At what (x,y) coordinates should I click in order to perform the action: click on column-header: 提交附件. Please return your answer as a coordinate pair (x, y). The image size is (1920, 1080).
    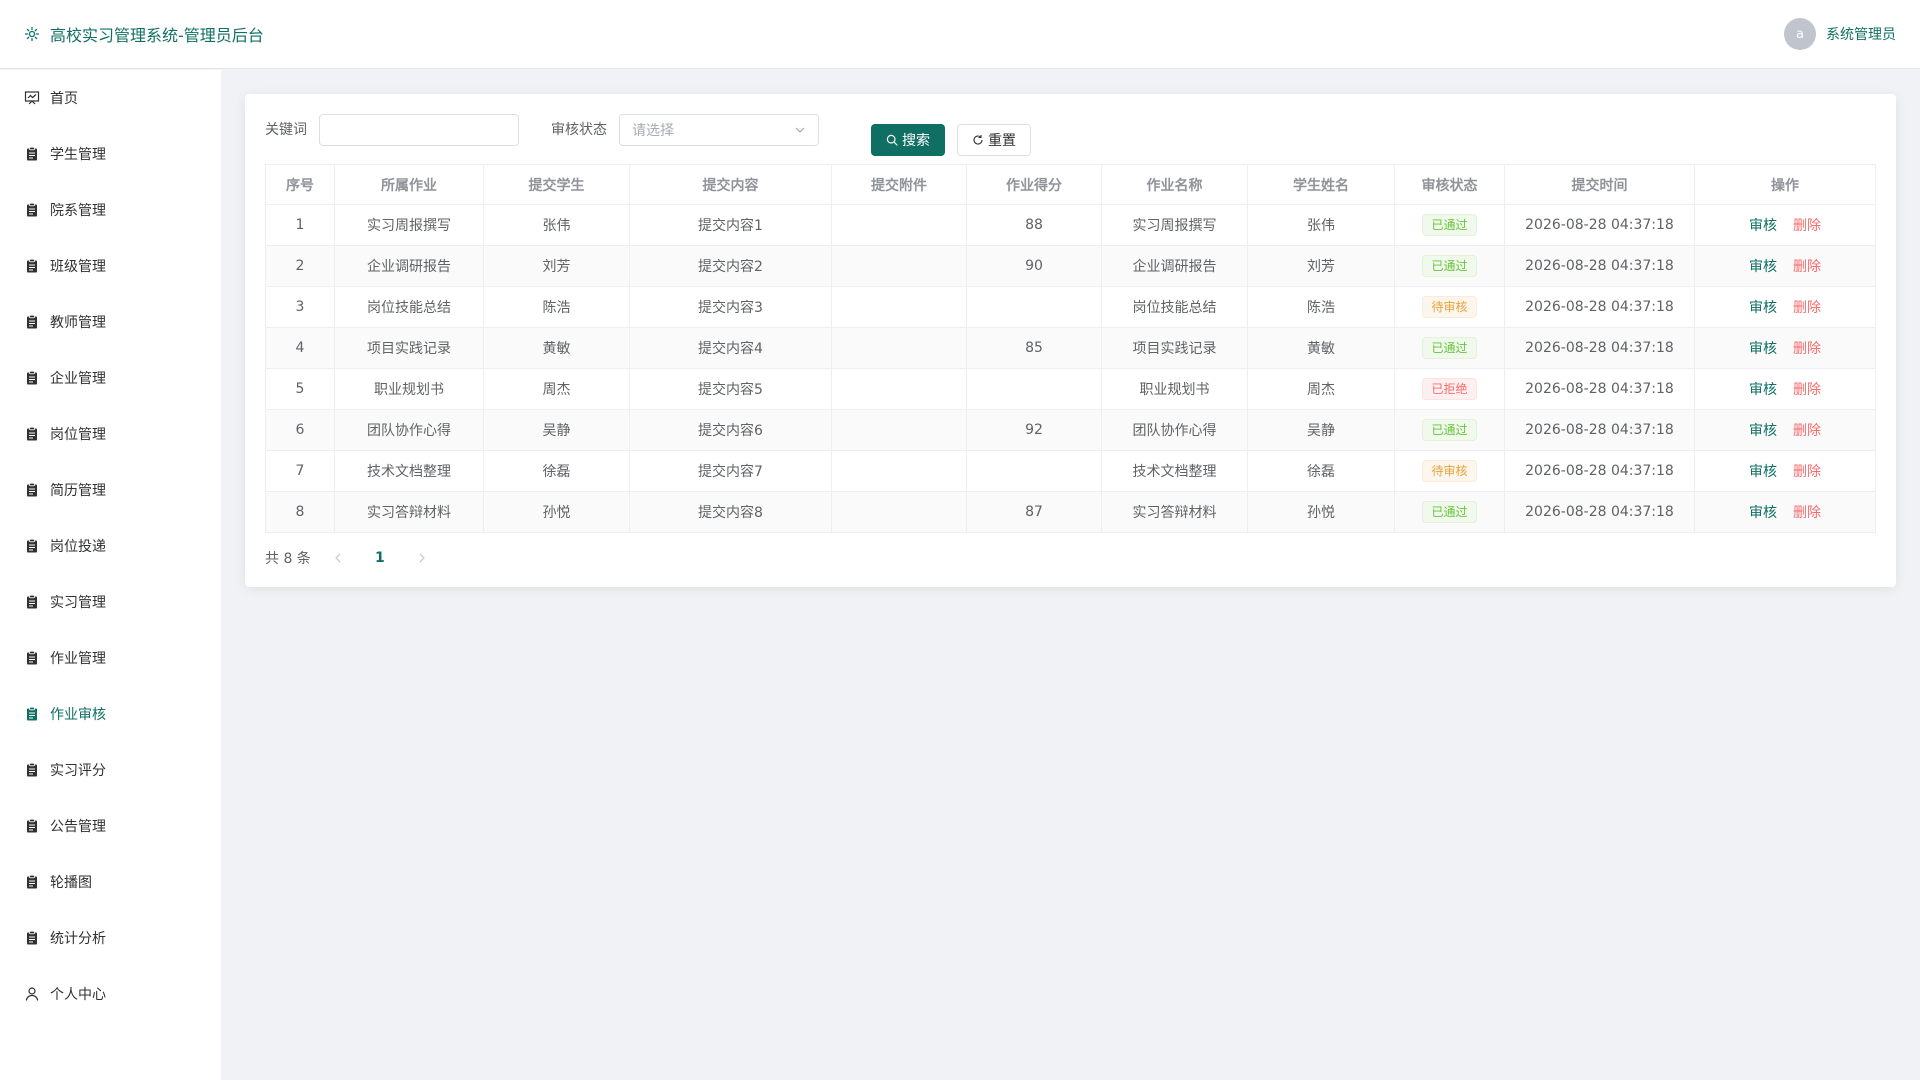
    Looking at the image, I should click on (899, 184).